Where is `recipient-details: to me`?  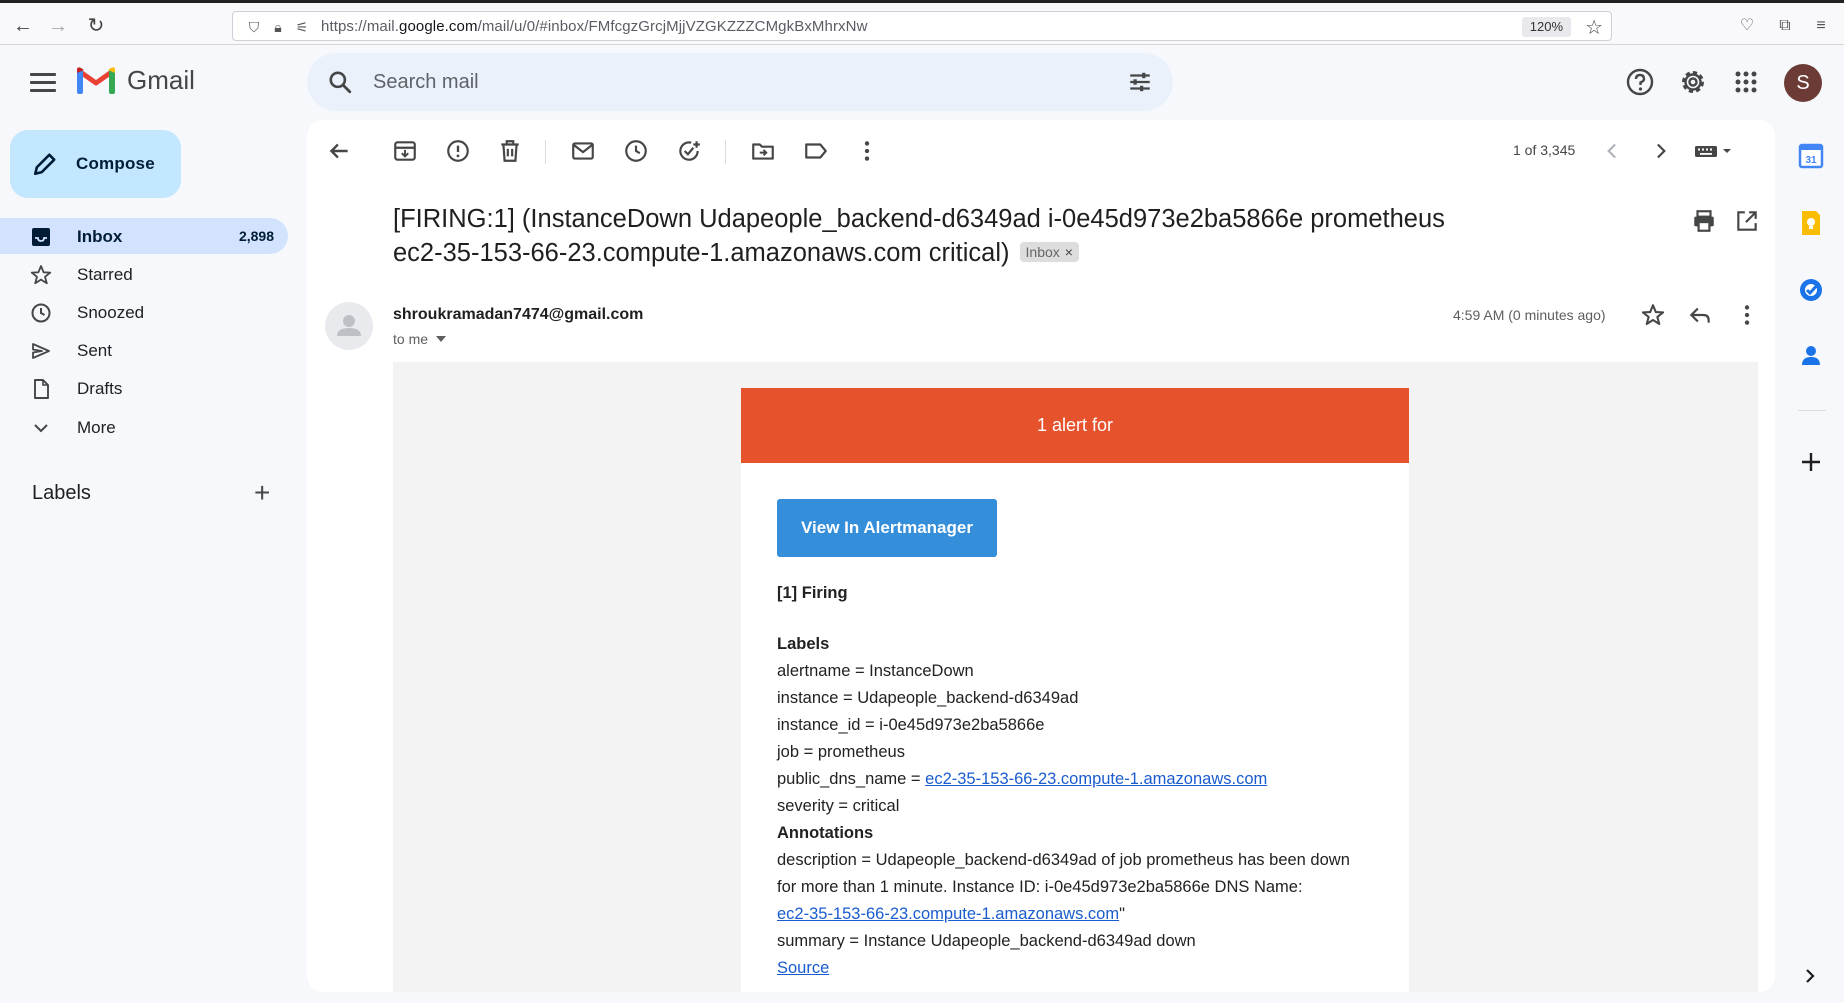
recipient-details: to me is located at coordinates (420, 339).